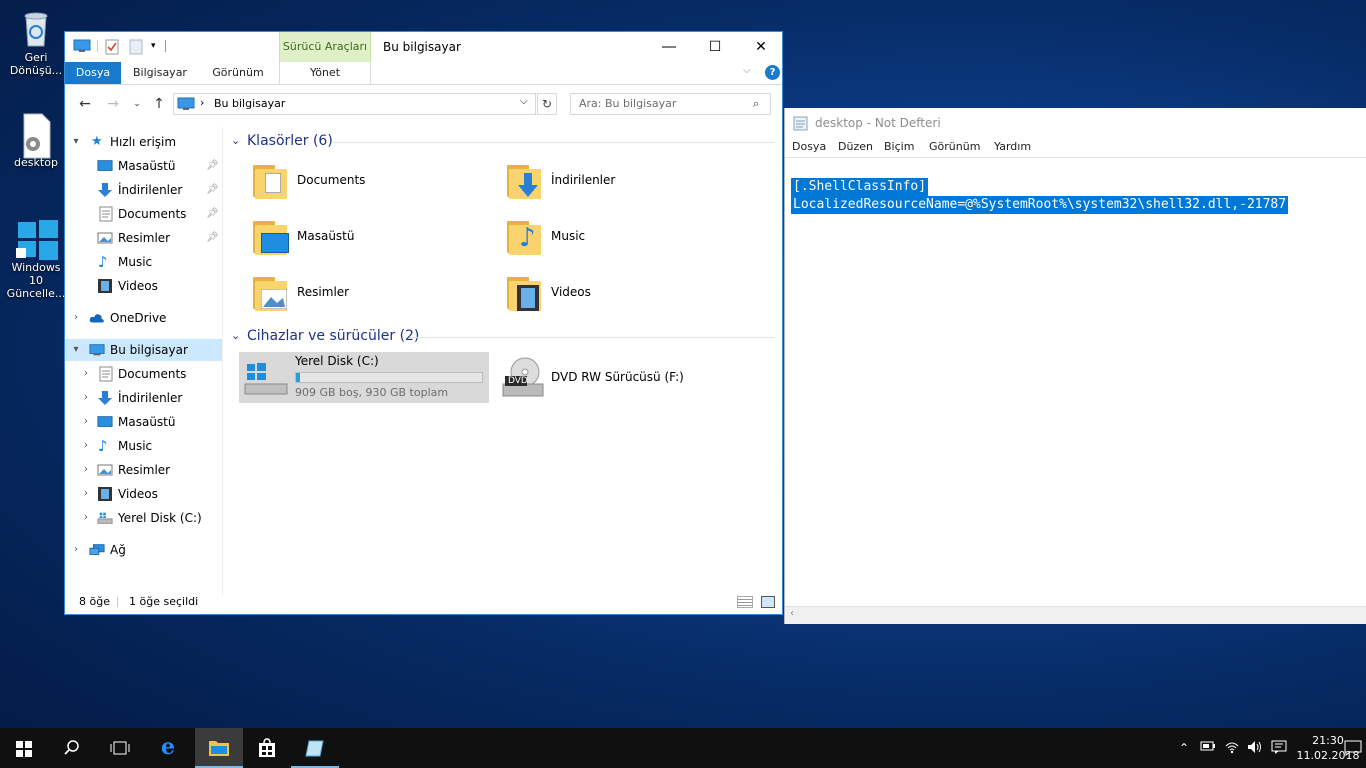  What do you see at coordinates (524, 101) in the screenshot?
I see `address-dropdown-icon: ⌵` at bounding box center [524, 101].